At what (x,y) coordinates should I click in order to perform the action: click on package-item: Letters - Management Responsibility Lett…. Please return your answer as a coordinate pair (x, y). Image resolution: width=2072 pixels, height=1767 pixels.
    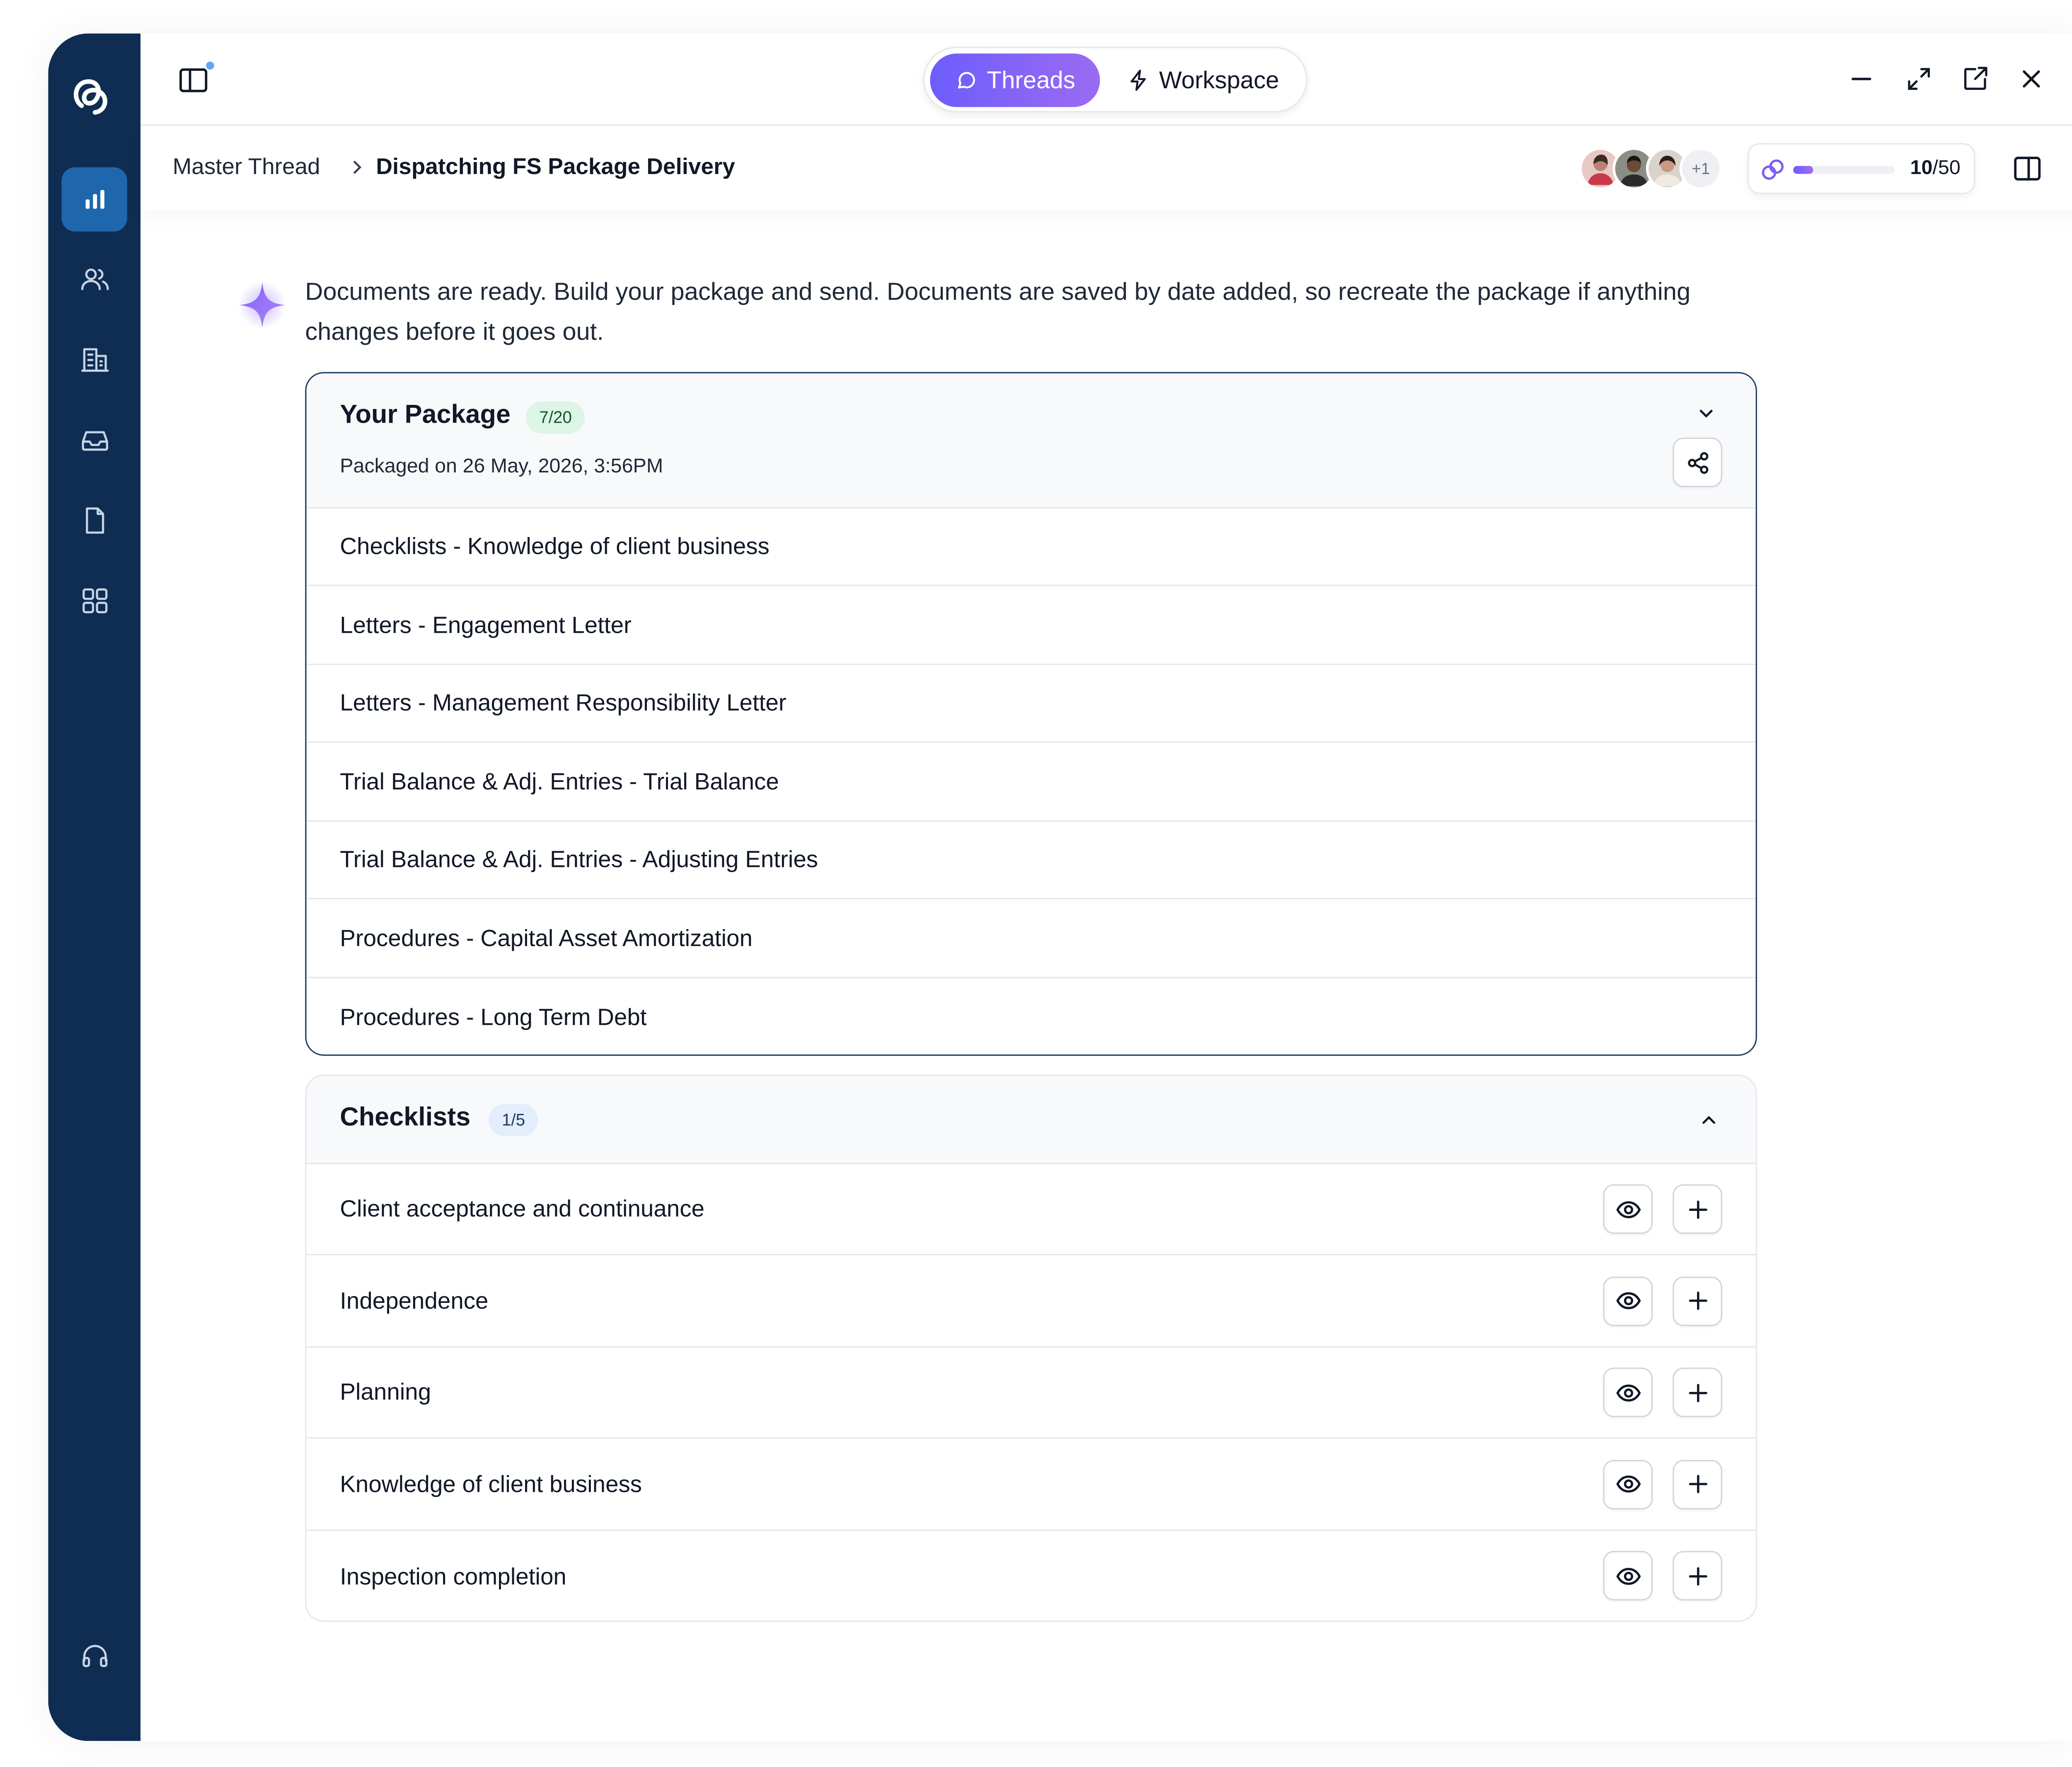
    Looking at the image, I should click on (1031, 704).